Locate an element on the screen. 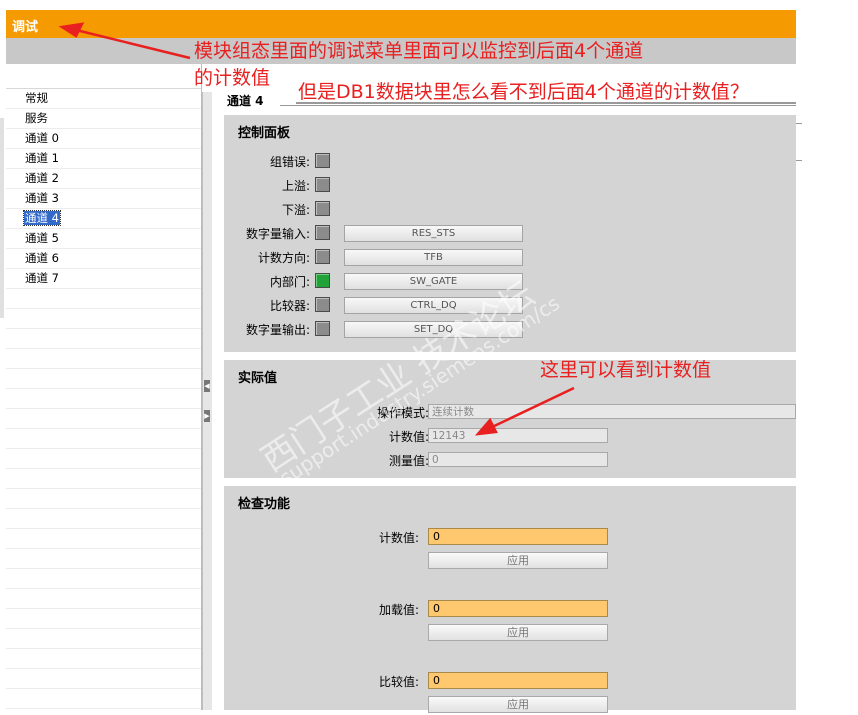  collapse-left-arrow-icon: ◀ is located at coordinates (207, 386).